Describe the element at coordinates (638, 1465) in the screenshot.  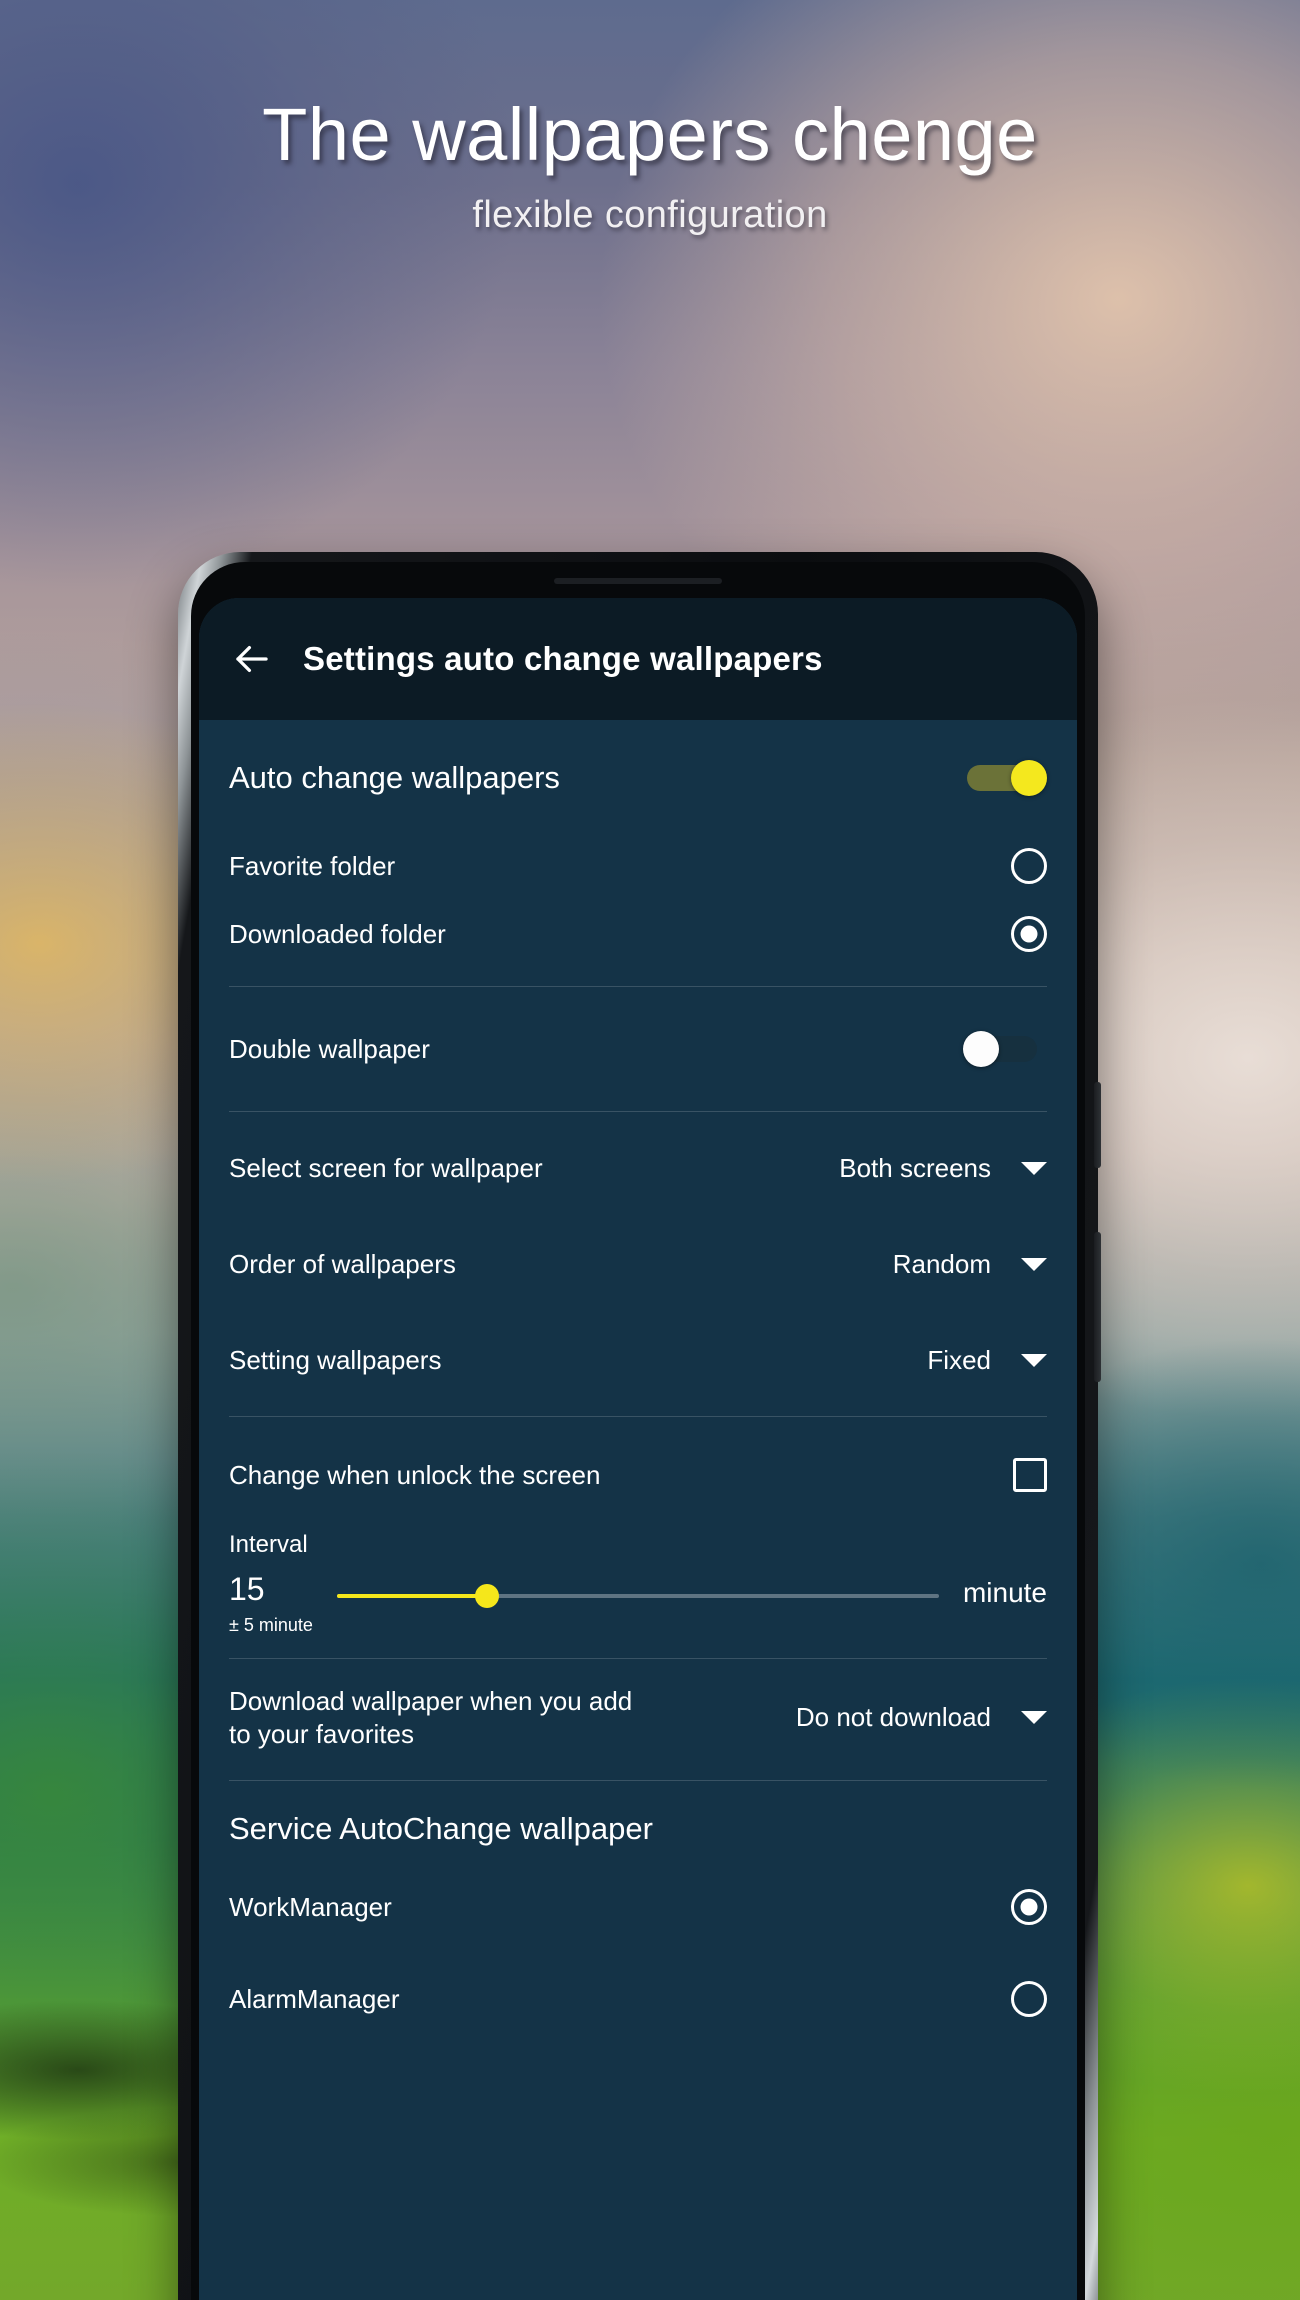
I see `row-change-when-unlock: Change when unlock the screen` at that location.